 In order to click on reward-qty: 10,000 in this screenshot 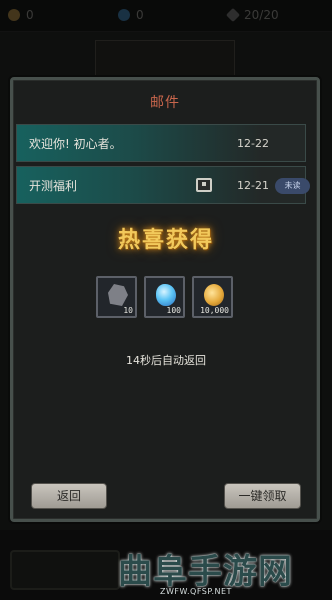, I will do `click(214, 310)`.